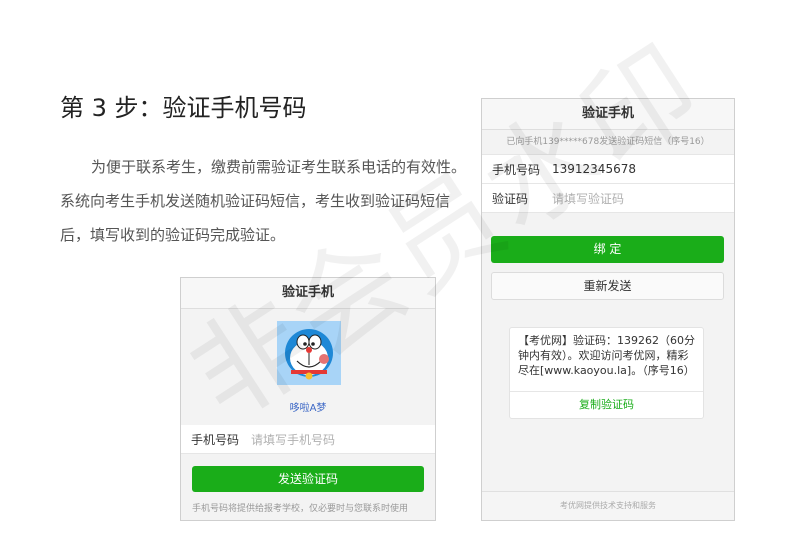  What do you see at coordinates (588, 198) in the screenshot?
I see `code-input: 请填写验证码` at bounding box center [588, 198].